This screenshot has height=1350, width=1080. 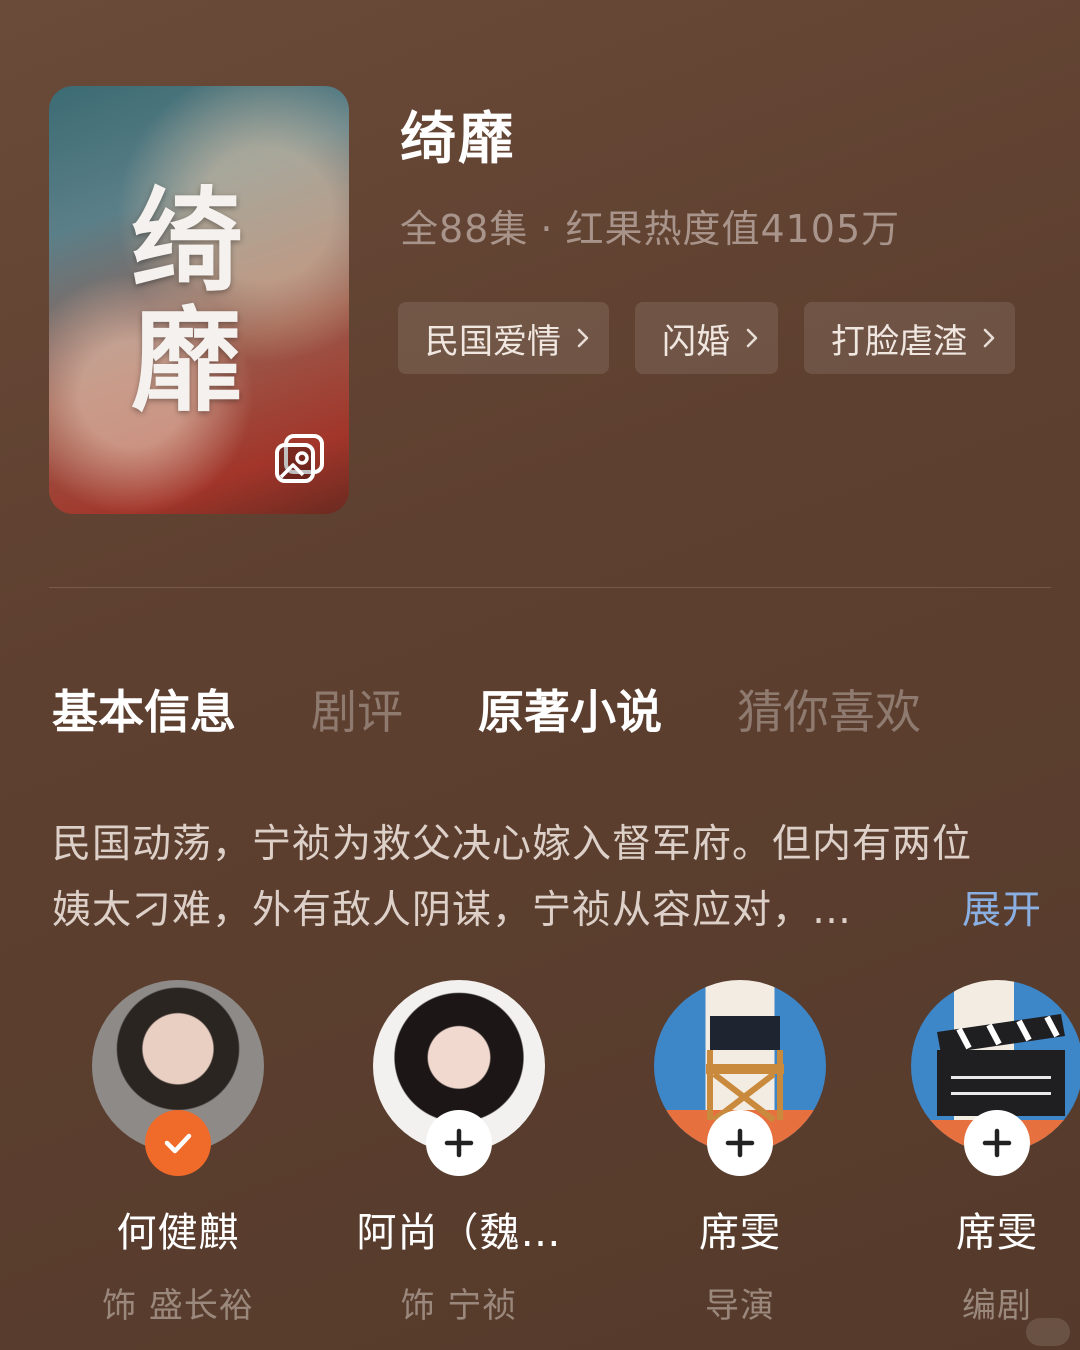 I want to click on tab-recommendations: 猜你喜欢, so click(x=829, y=709).